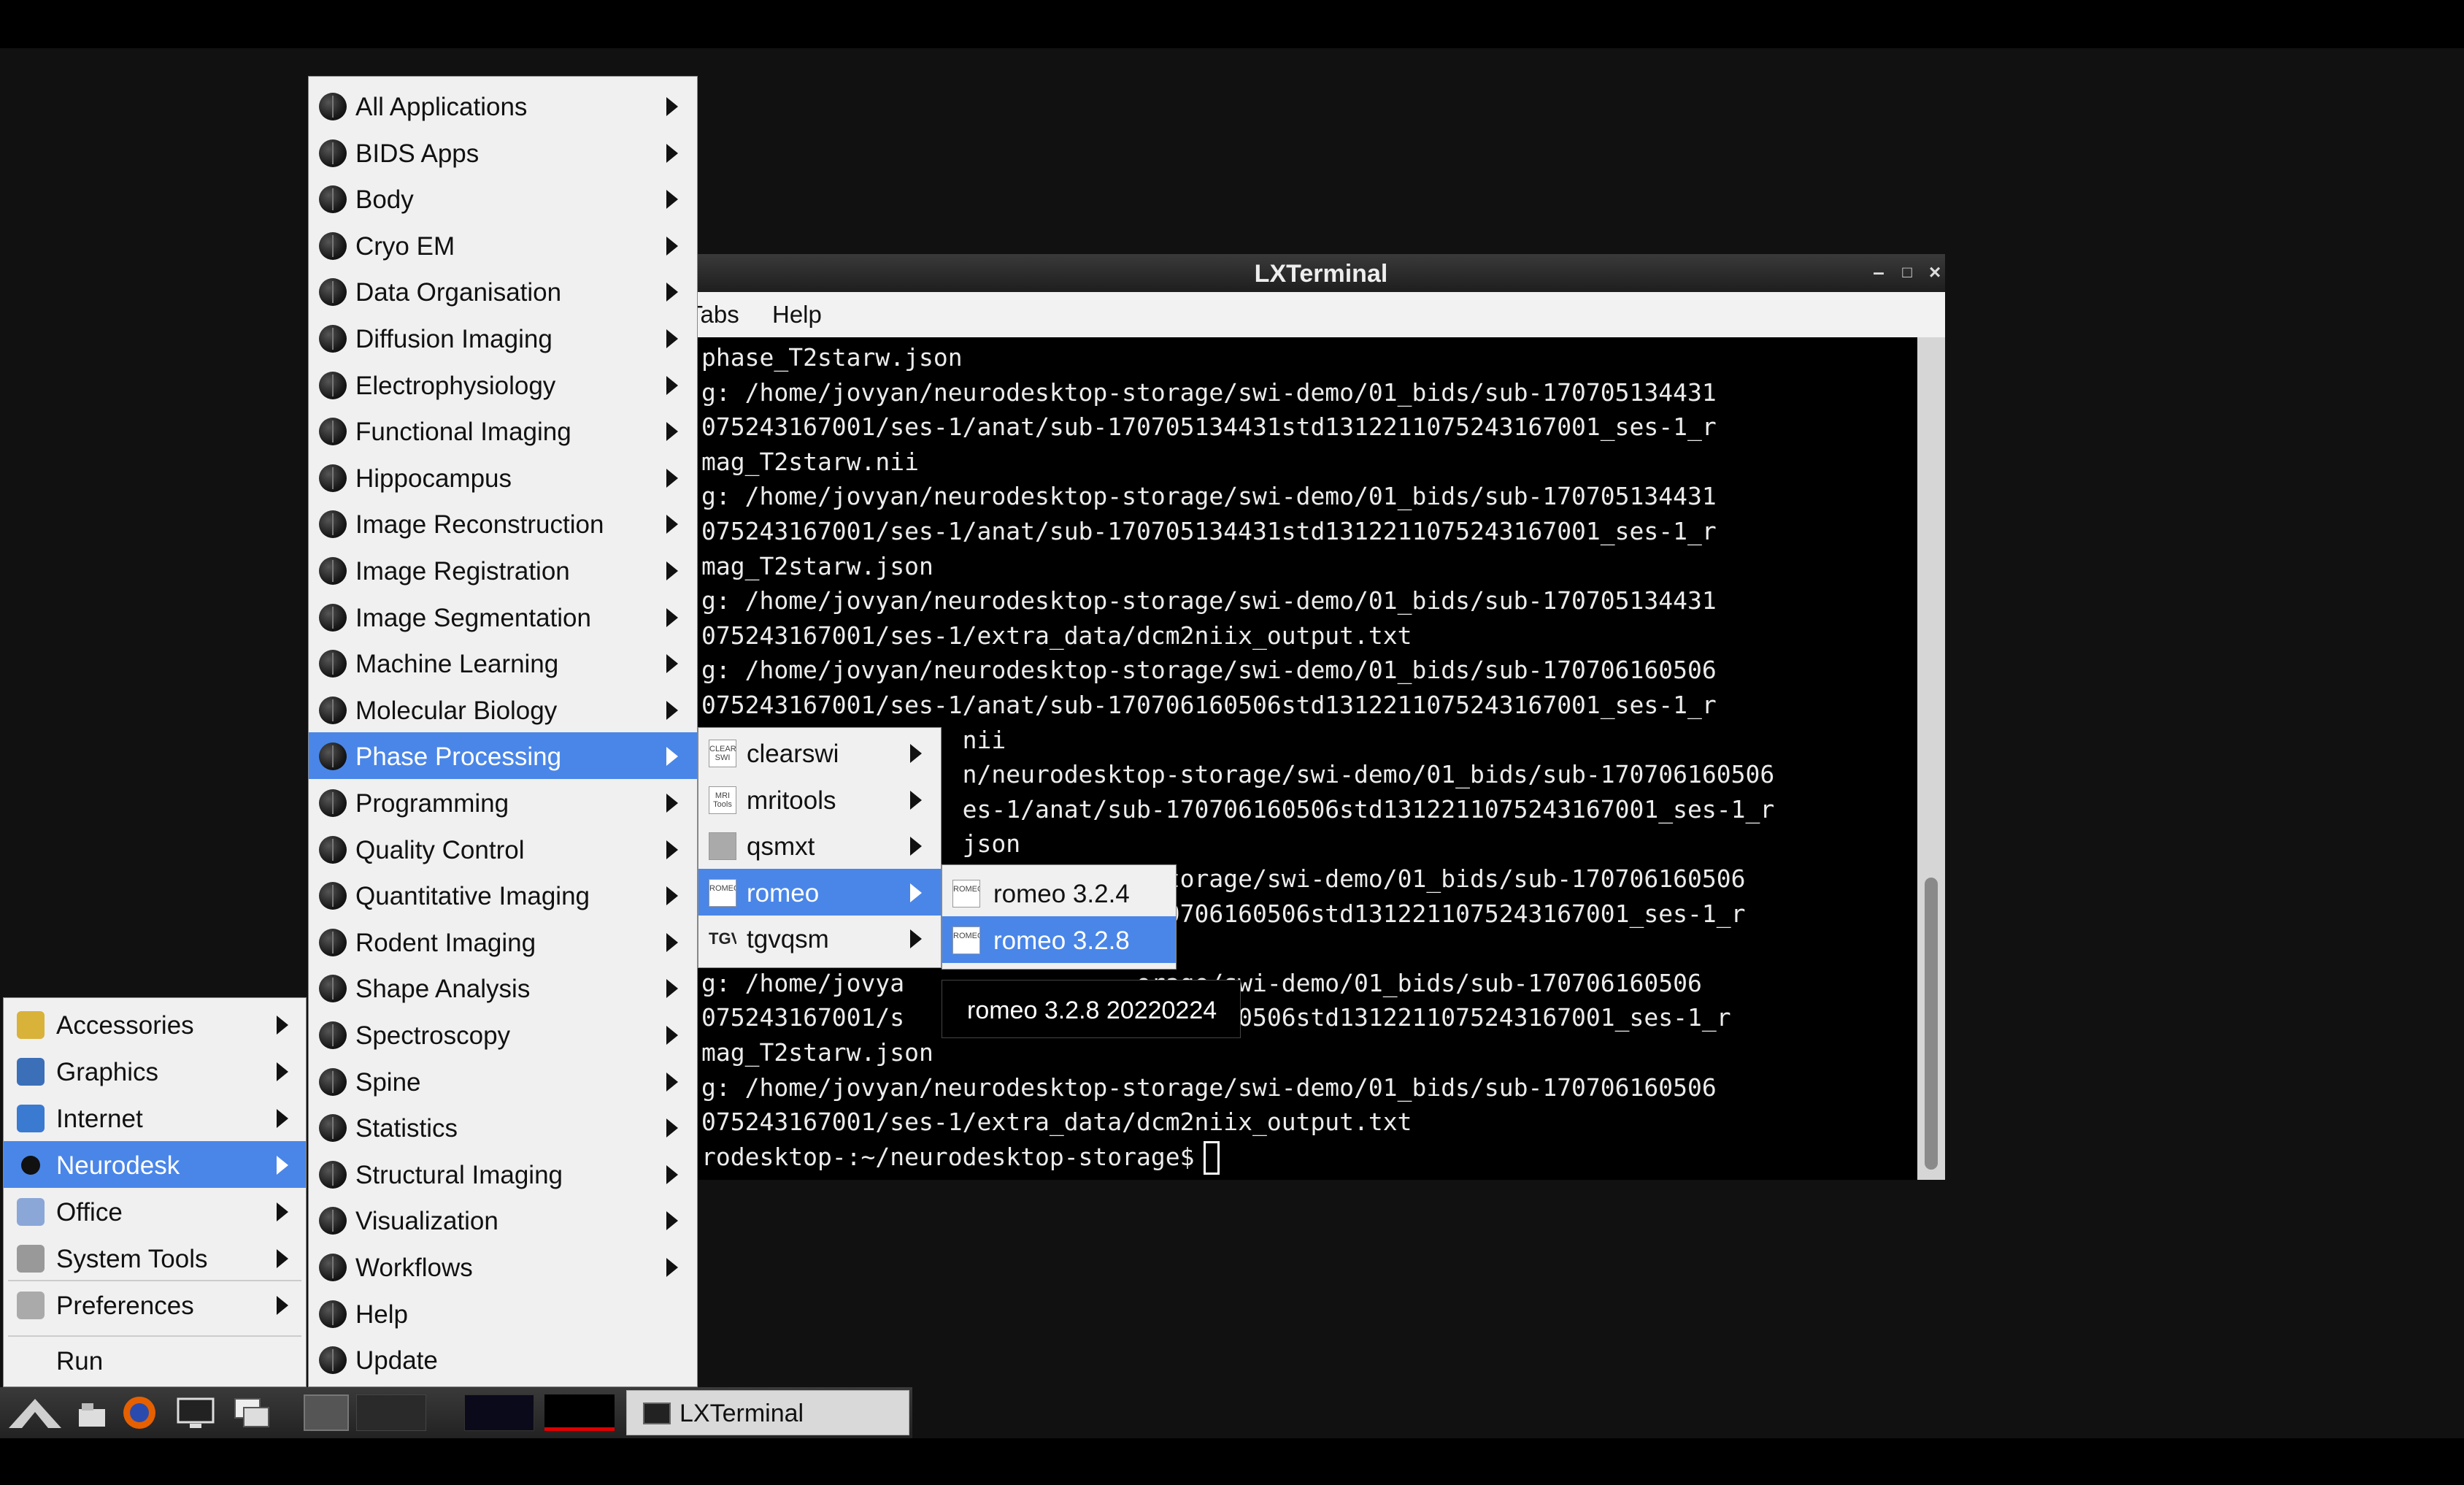  What do you see at coordinates (503, 849) in the screenshot?
I see `neurodesk-menu-item-quality-control: Quality Control` at bounding box center [503, 849].